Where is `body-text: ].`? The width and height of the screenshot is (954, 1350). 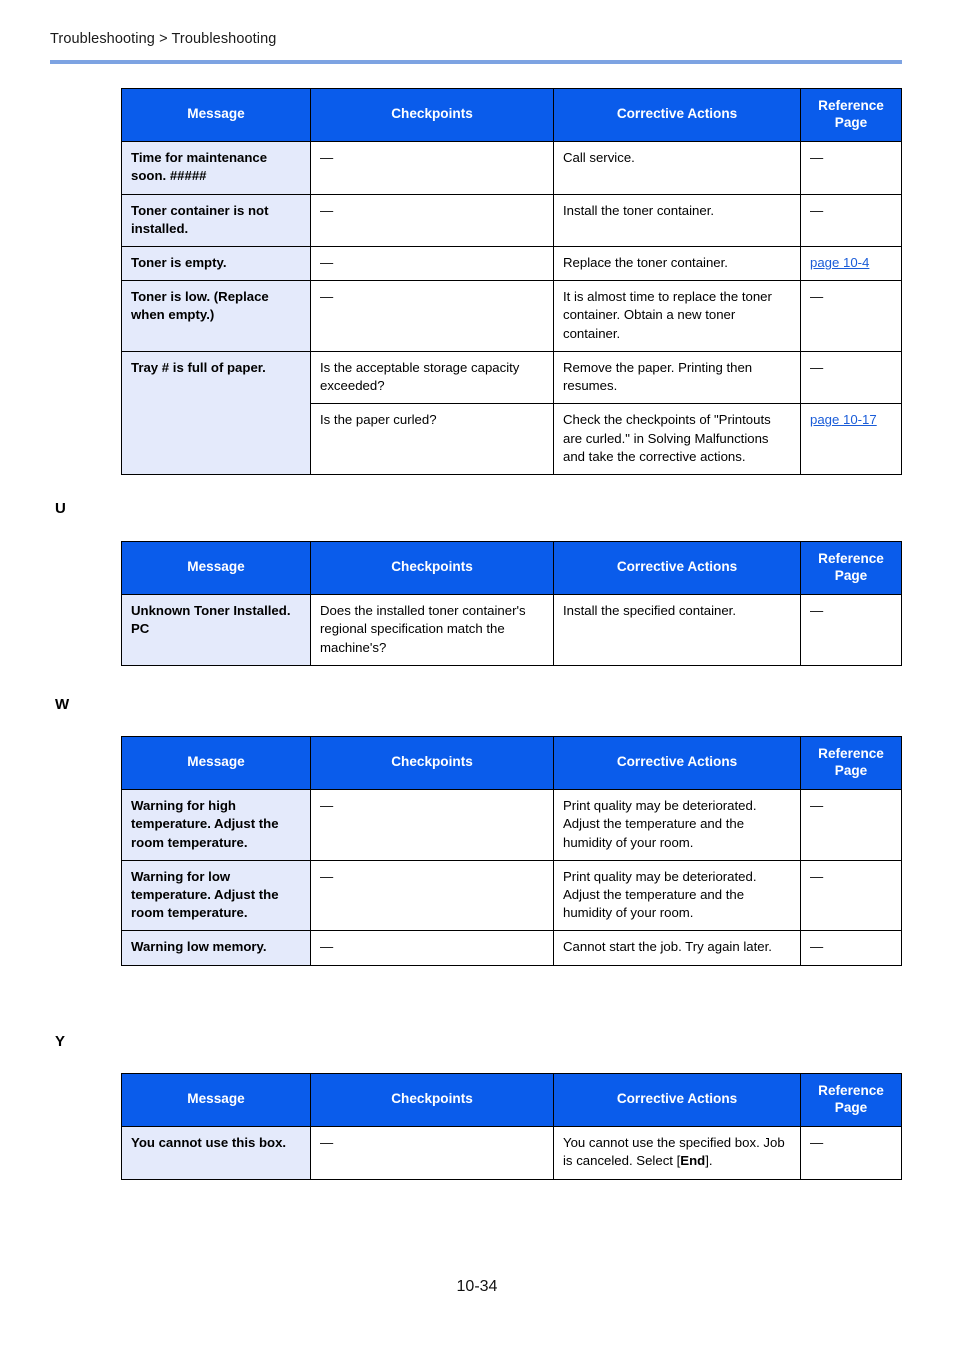 body-text: ]. is located at coordinates (709, 1161).